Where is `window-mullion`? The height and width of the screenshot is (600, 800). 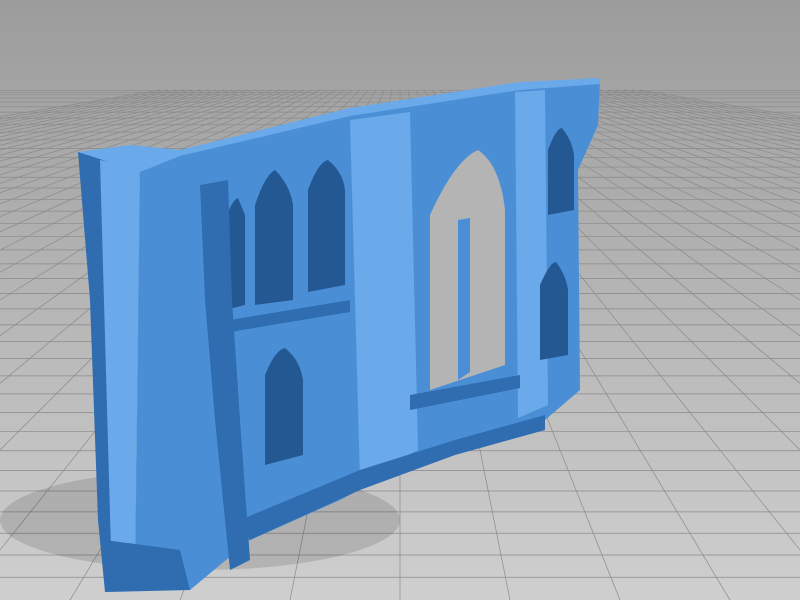 window-mullion is located at coordinates (464, 299).